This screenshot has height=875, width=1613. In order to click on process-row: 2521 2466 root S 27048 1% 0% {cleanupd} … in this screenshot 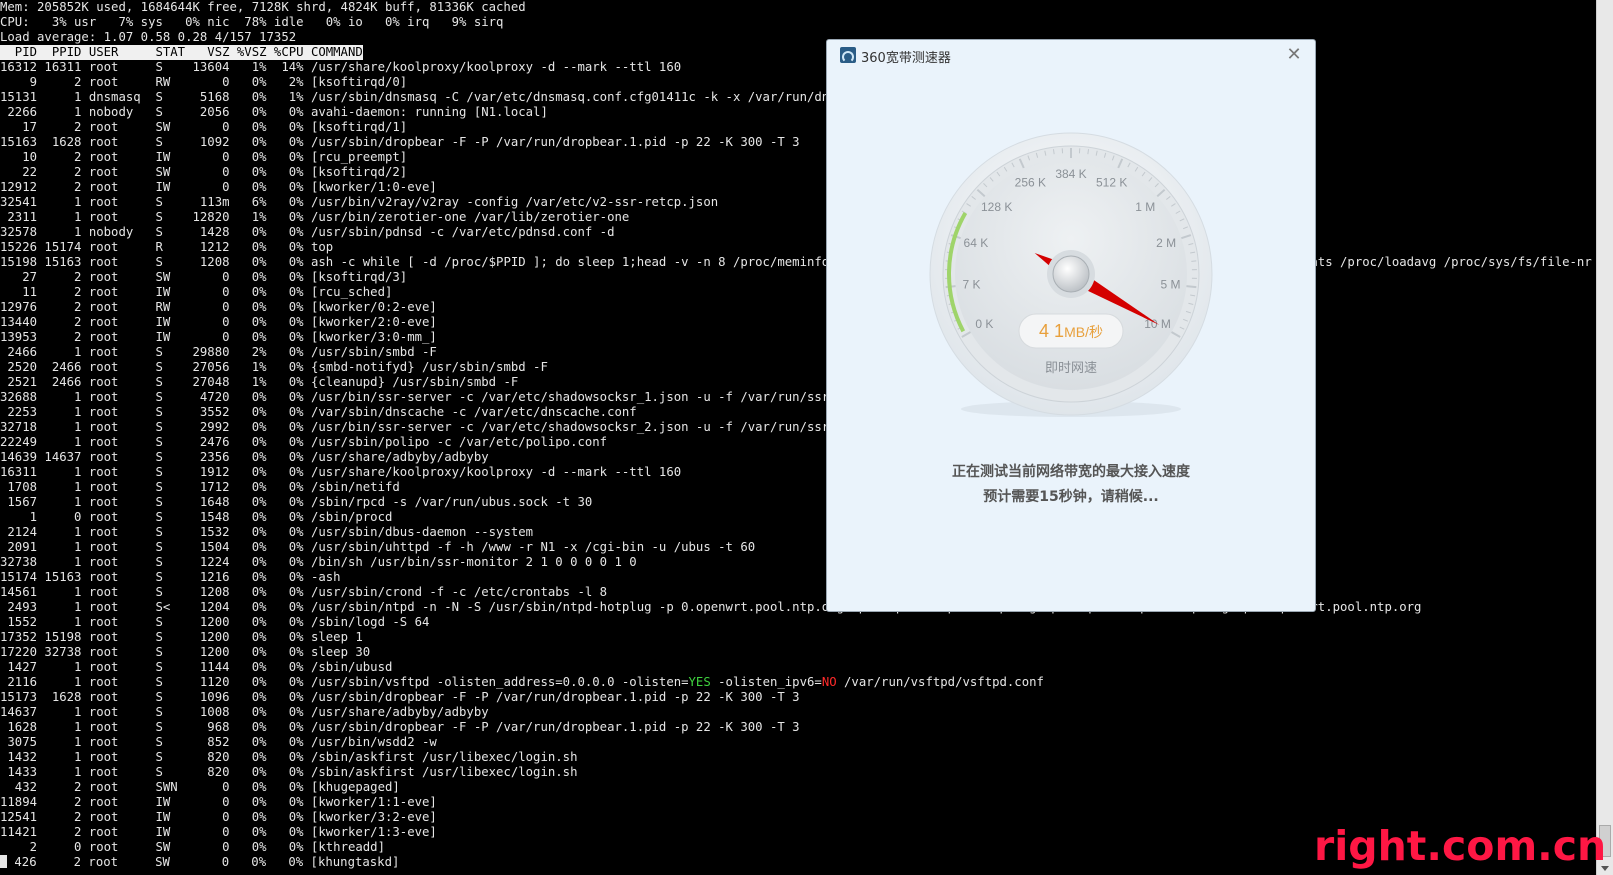, I will do `click(798, 382)`.